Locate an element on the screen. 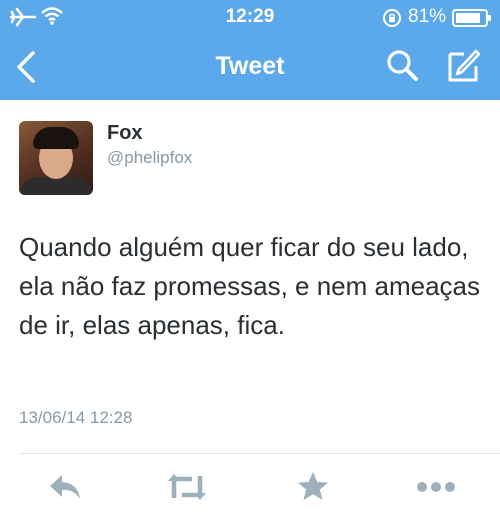 The image size is (500, 520). tweet-actions is located at coordinates (250, 490).